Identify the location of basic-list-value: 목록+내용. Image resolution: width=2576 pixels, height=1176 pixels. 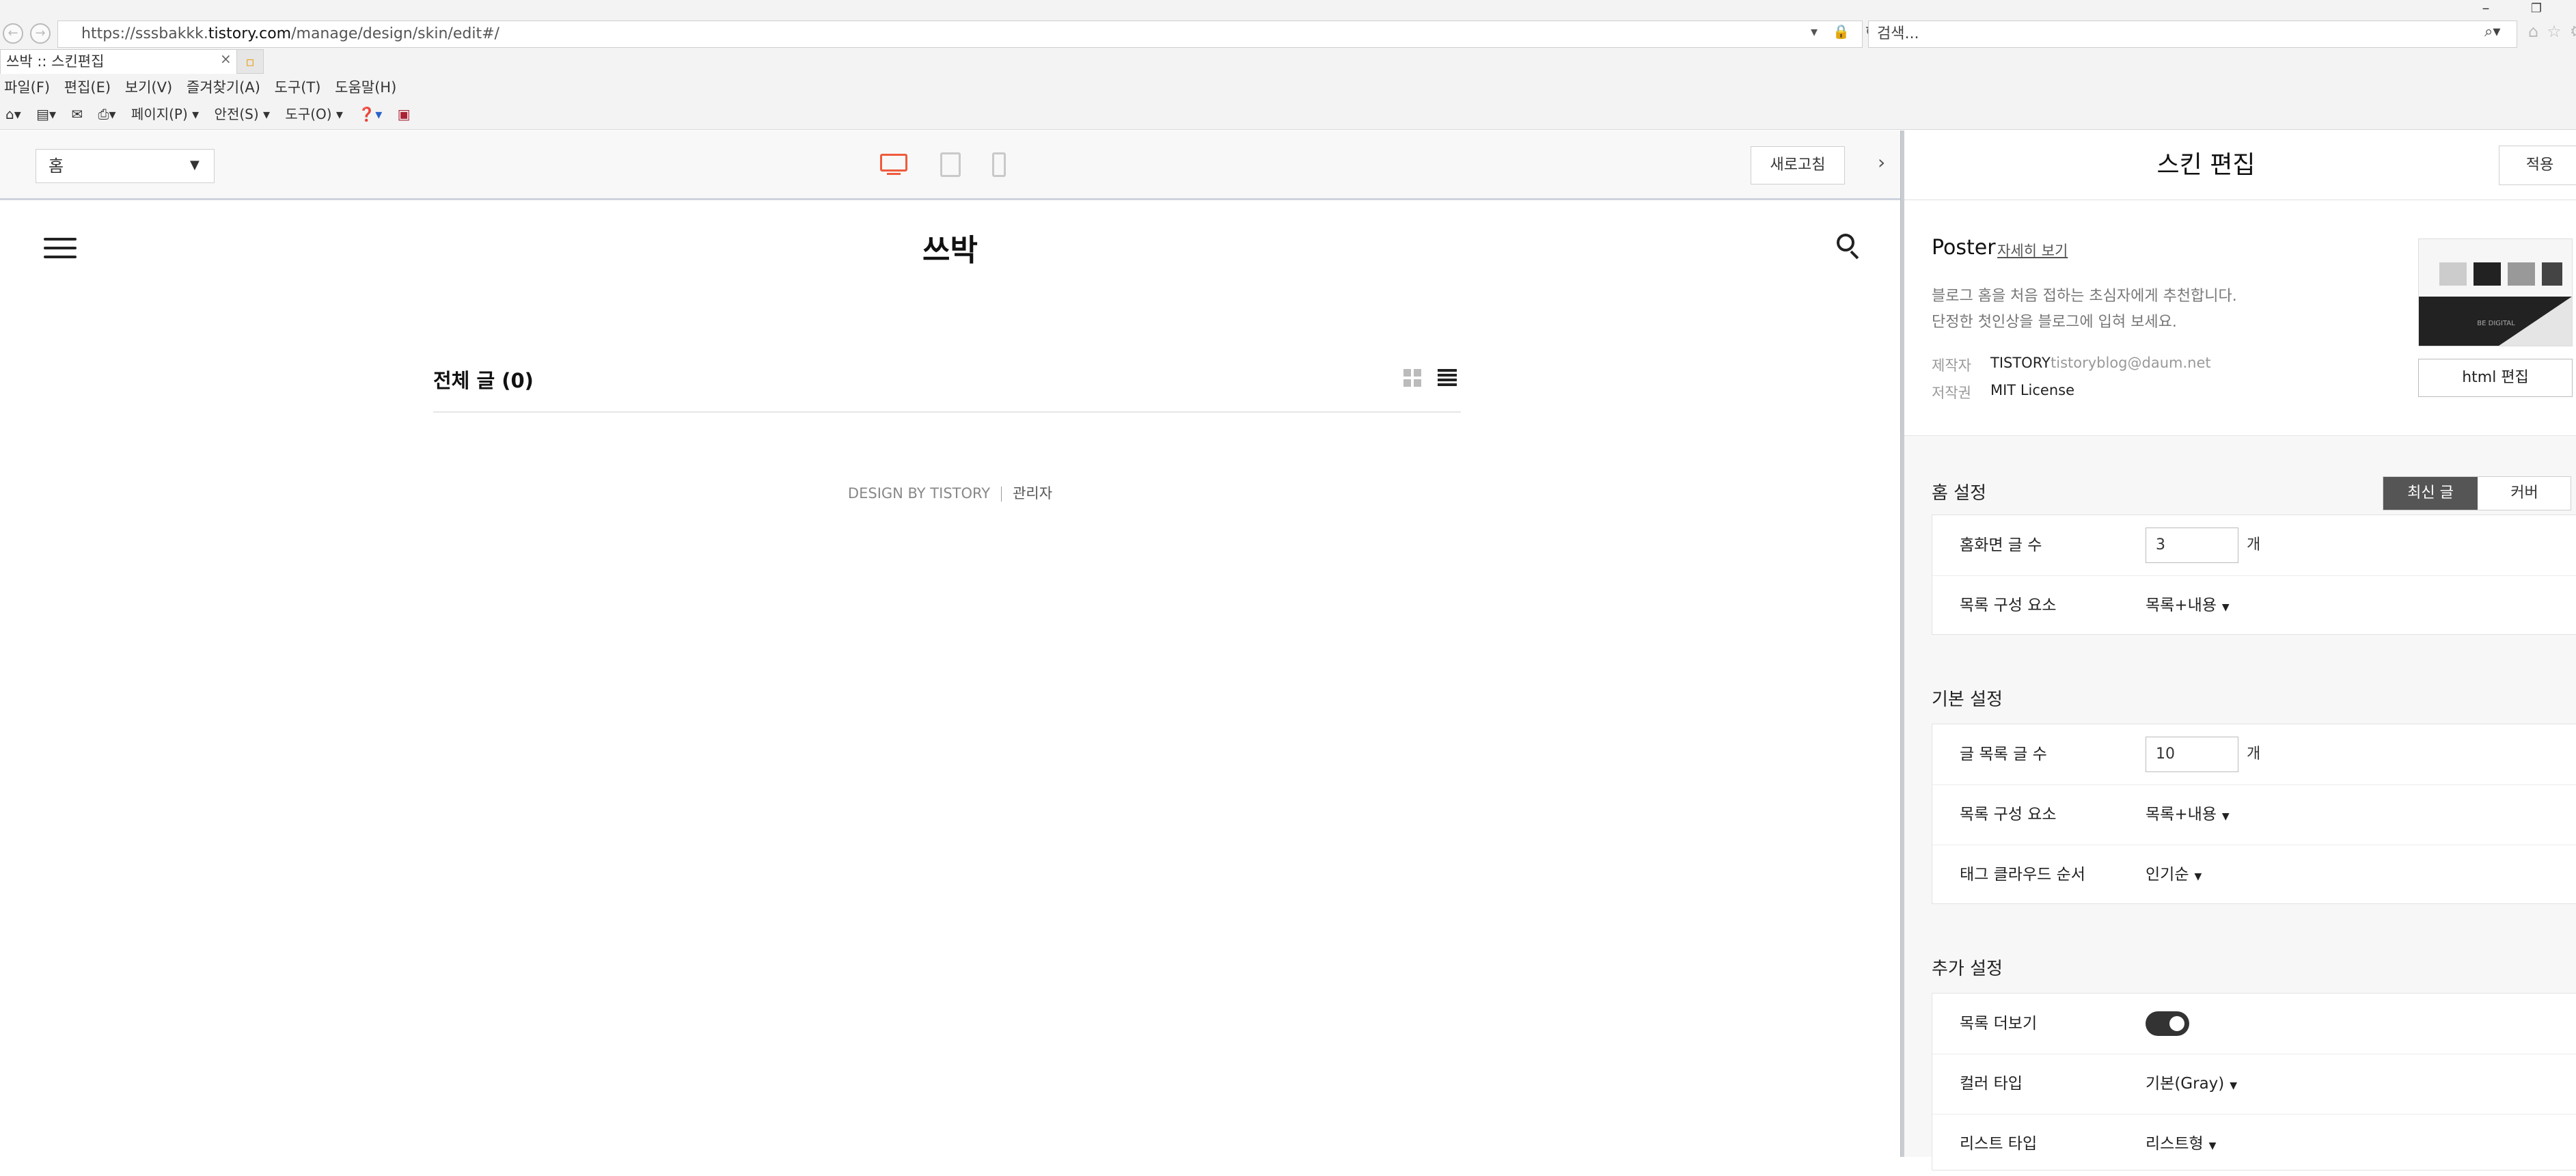
(2181, 815).